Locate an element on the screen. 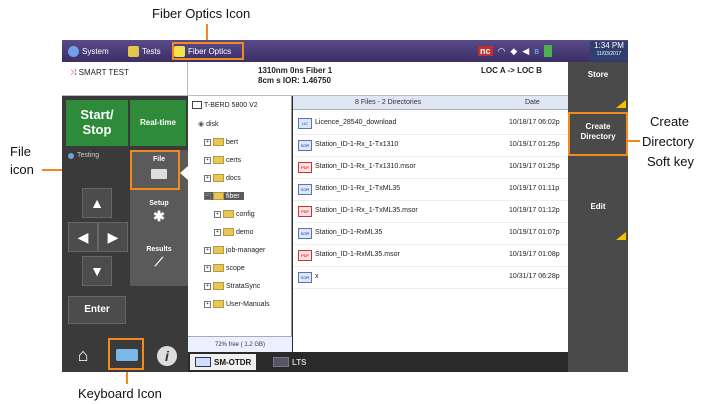 Image resolution: width=718 pixels, height=404 pixels. file-date: 10/19/17 01:08p is located at coordinates (534, 254).